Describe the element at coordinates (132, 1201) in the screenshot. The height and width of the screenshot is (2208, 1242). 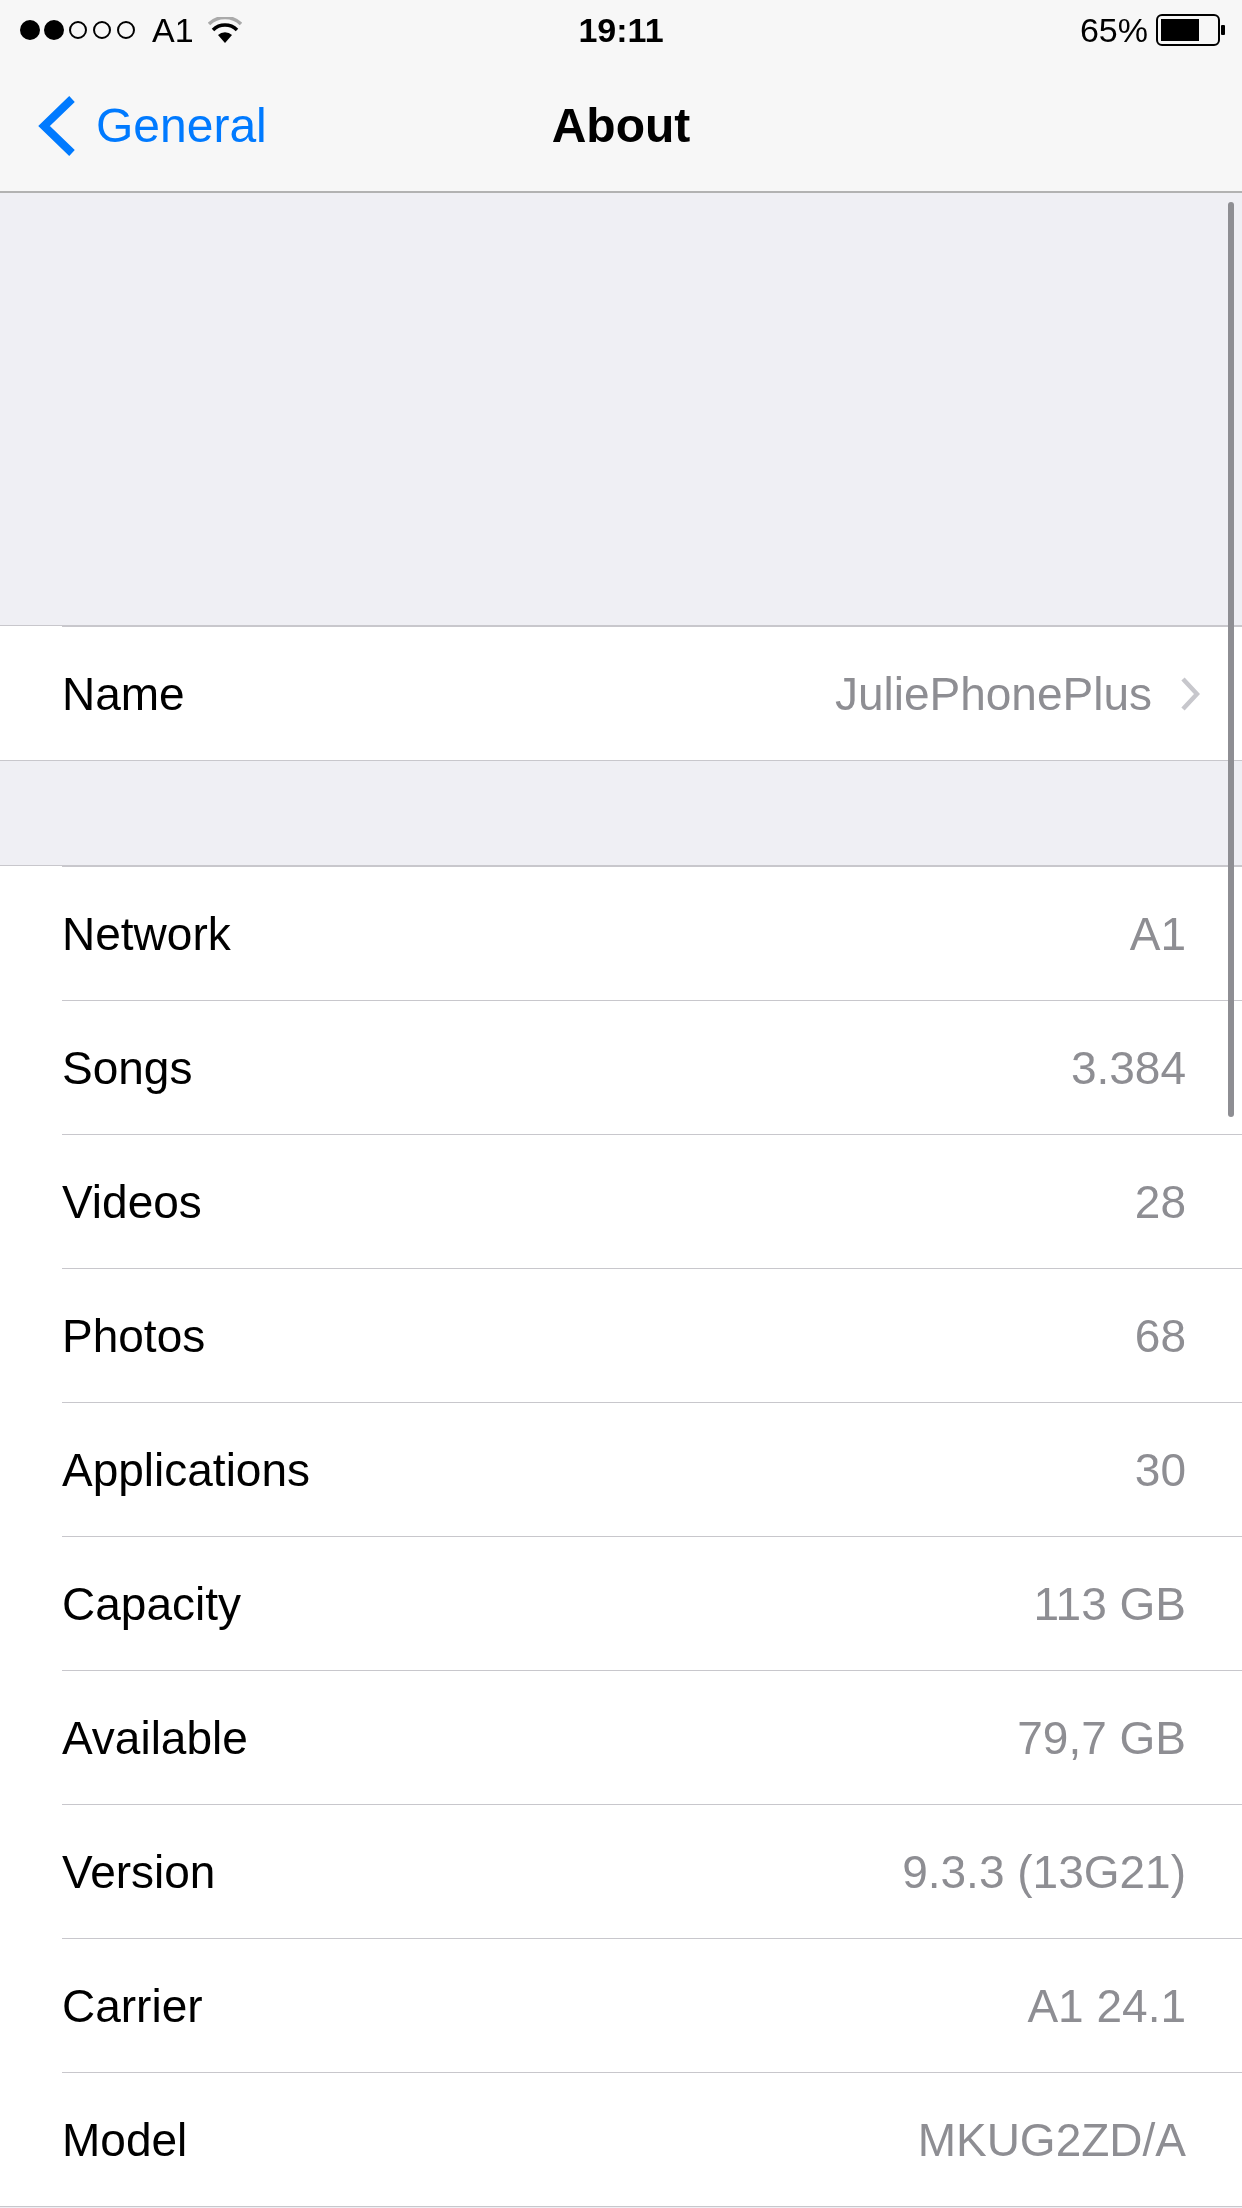
I see `row-label: Videos` at that location.